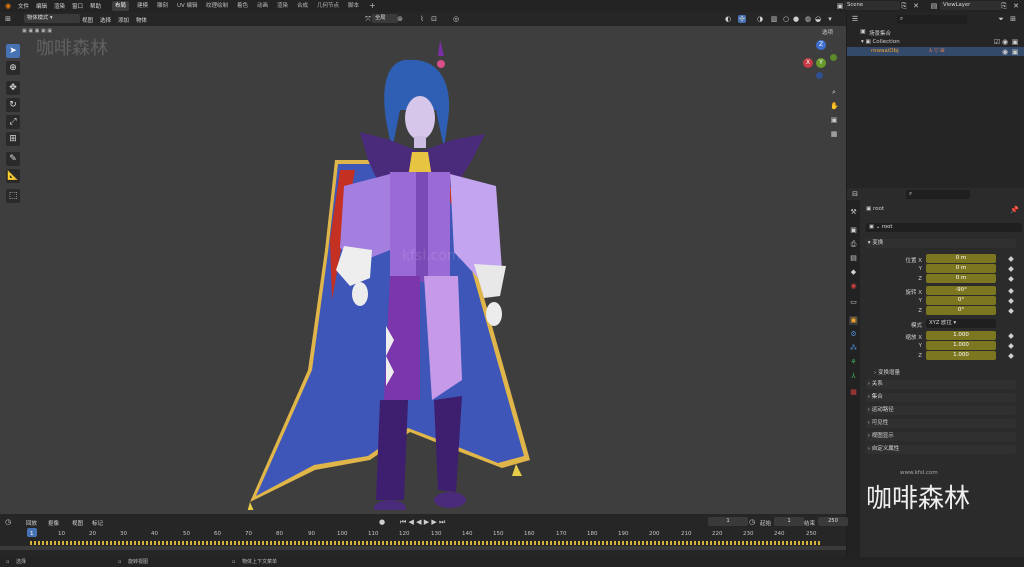 The image size is (1024, 567). Describe the element at coordinates (834, 134) in the screenshot. I see `perspective-toggle-icon: ▦` at that location.